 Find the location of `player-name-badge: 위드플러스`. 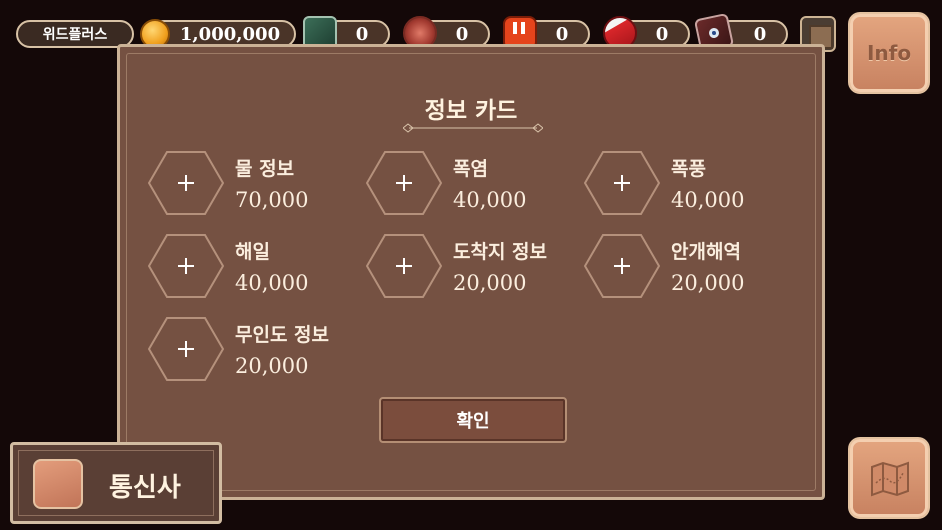

player-name-badge: 위드플러스 is located at coordinates (75, 34).